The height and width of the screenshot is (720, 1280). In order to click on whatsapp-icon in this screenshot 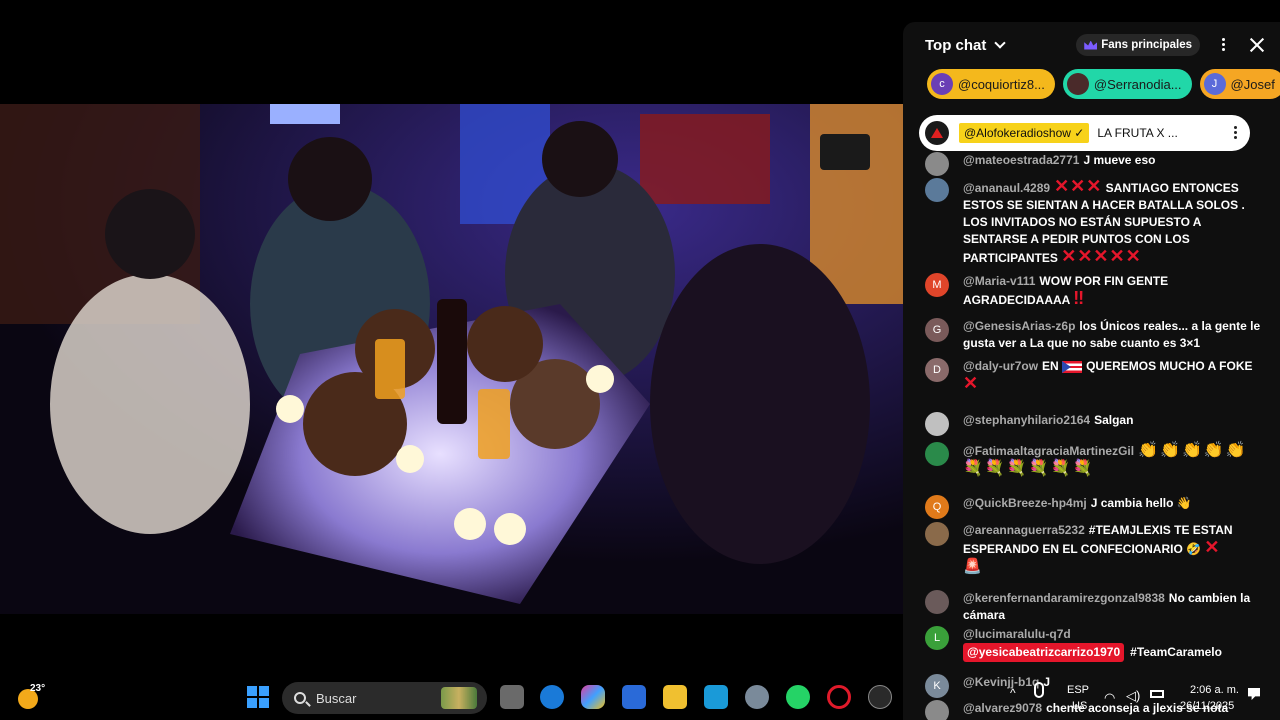, I will do `click(798, 697)`.